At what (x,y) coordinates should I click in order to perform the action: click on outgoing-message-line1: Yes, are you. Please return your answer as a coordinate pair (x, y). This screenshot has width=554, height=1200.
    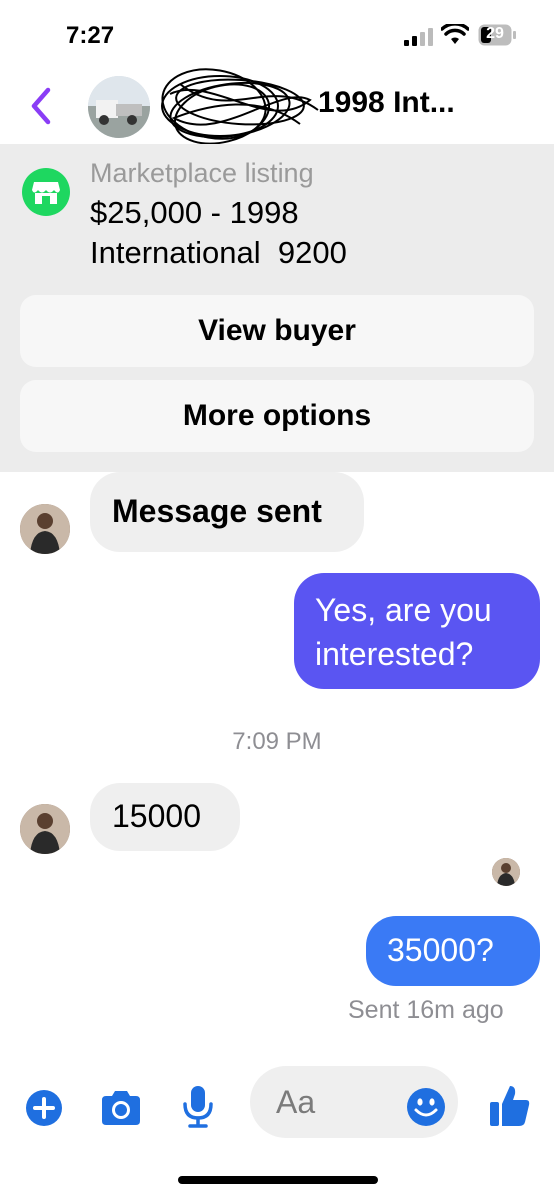
    Looking at the image, I should click on (403, 610).